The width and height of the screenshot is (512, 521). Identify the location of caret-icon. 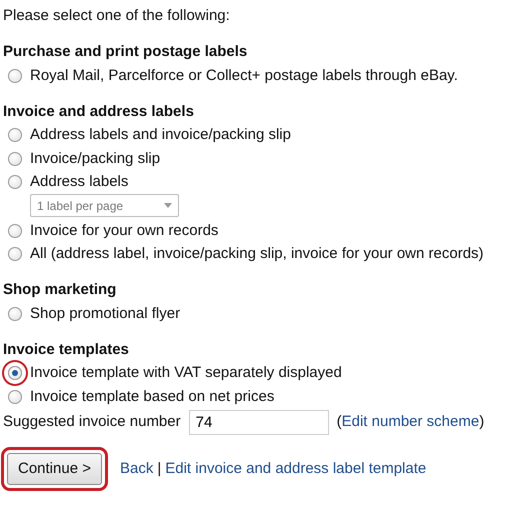
(168, 205).